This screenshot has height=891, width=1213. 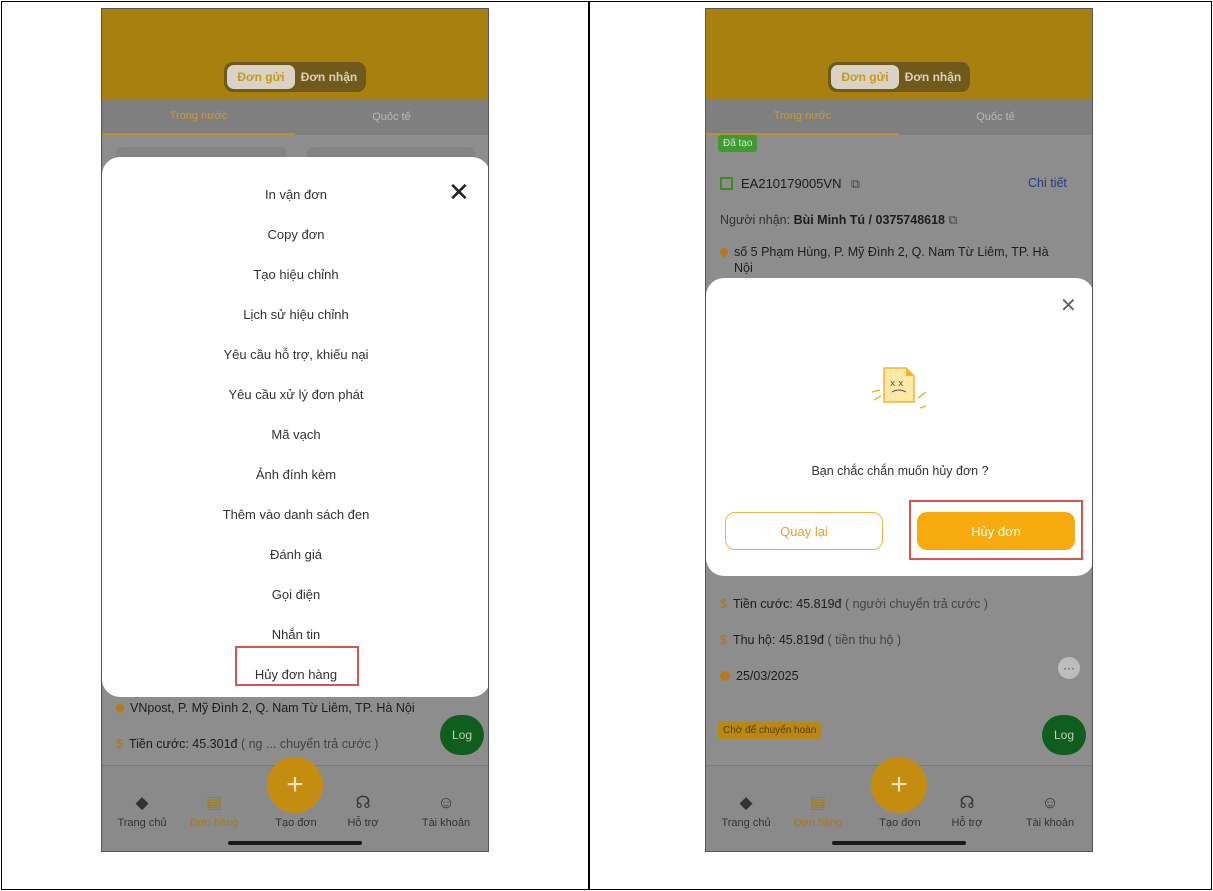 What do you see at coordinates (295, 274) in the screenshot?
I see `menu-item-create-adjustment: Tạo hiệu chỉnh` at bounding box center [295, 274].